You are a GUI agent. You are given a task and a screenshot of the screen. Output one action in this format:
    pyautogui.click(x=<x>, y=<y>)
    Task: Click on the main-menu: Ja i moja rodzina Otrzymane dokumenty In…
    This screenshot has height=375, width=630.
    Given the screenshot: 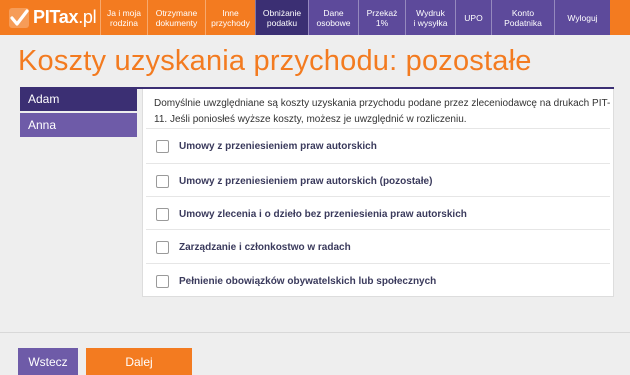 What is the action you would take?
    pyautogui.click(x=355, y=17)
    